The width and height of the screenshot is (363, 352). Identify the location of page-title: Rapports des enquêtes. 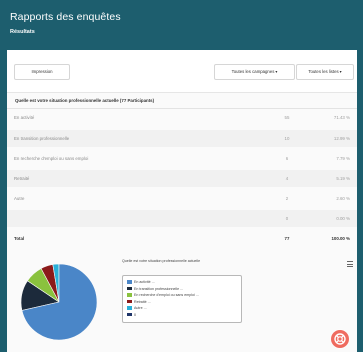
(65, 17).